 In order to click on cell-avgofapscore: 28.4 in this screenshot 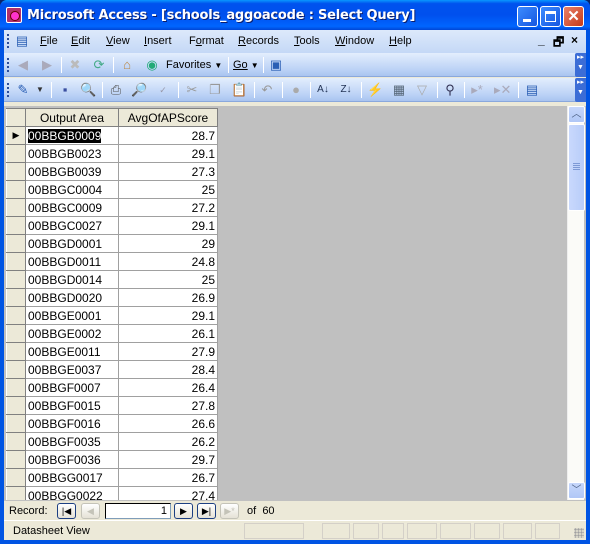, I will do `click(168, 369)`.